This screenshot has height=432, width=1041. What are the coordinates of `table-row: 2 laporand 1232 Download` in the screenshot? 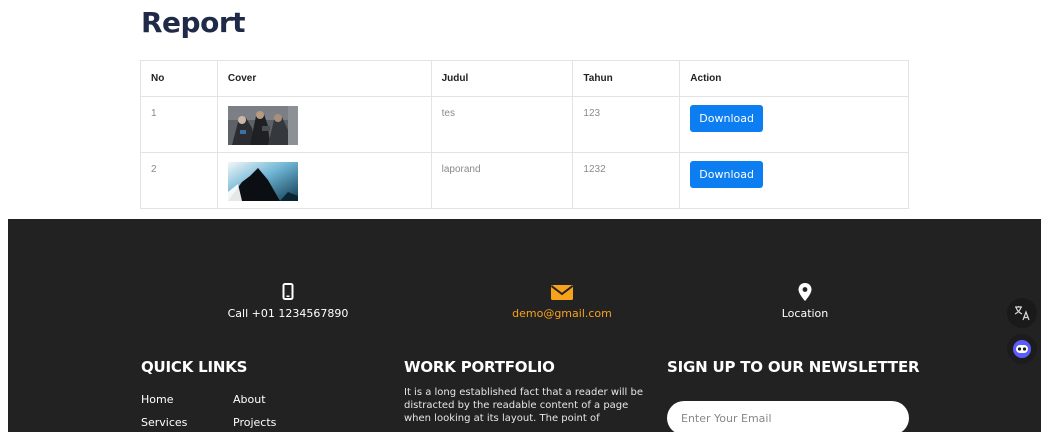 It's located at (524, 180).